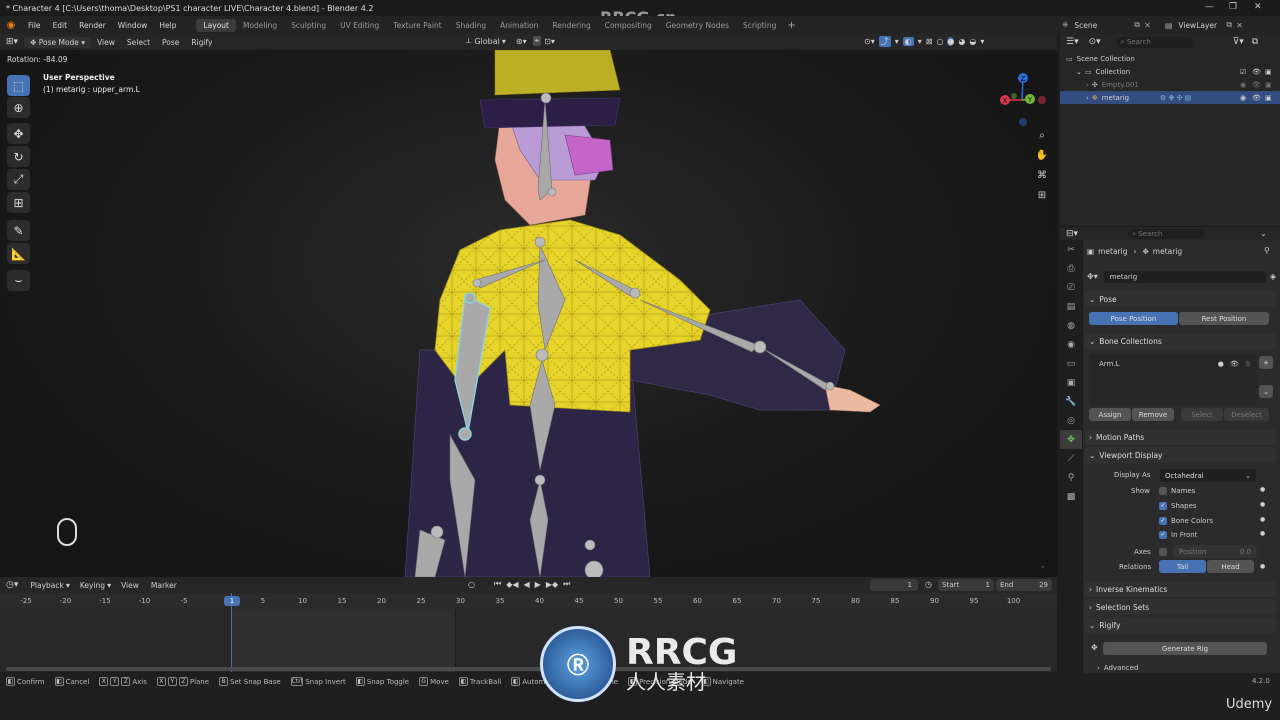 This screenshot has width=1280, height=720. I want to click on delete-scene-icon: ✕, so click(1147, 25).